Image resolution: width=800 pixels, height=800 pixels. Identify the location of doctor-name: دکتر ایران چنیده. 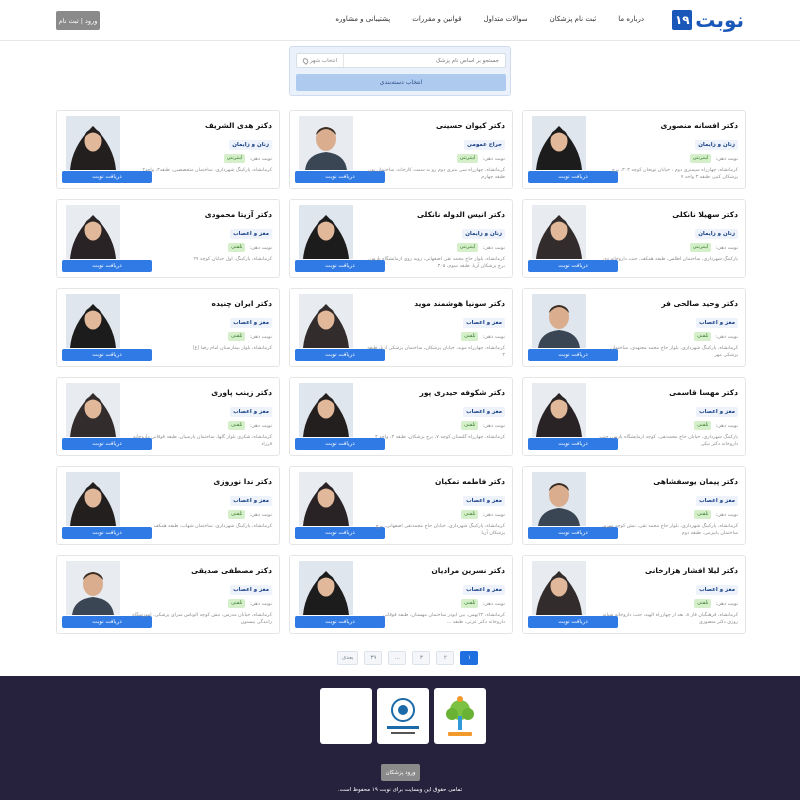
(202, 303).